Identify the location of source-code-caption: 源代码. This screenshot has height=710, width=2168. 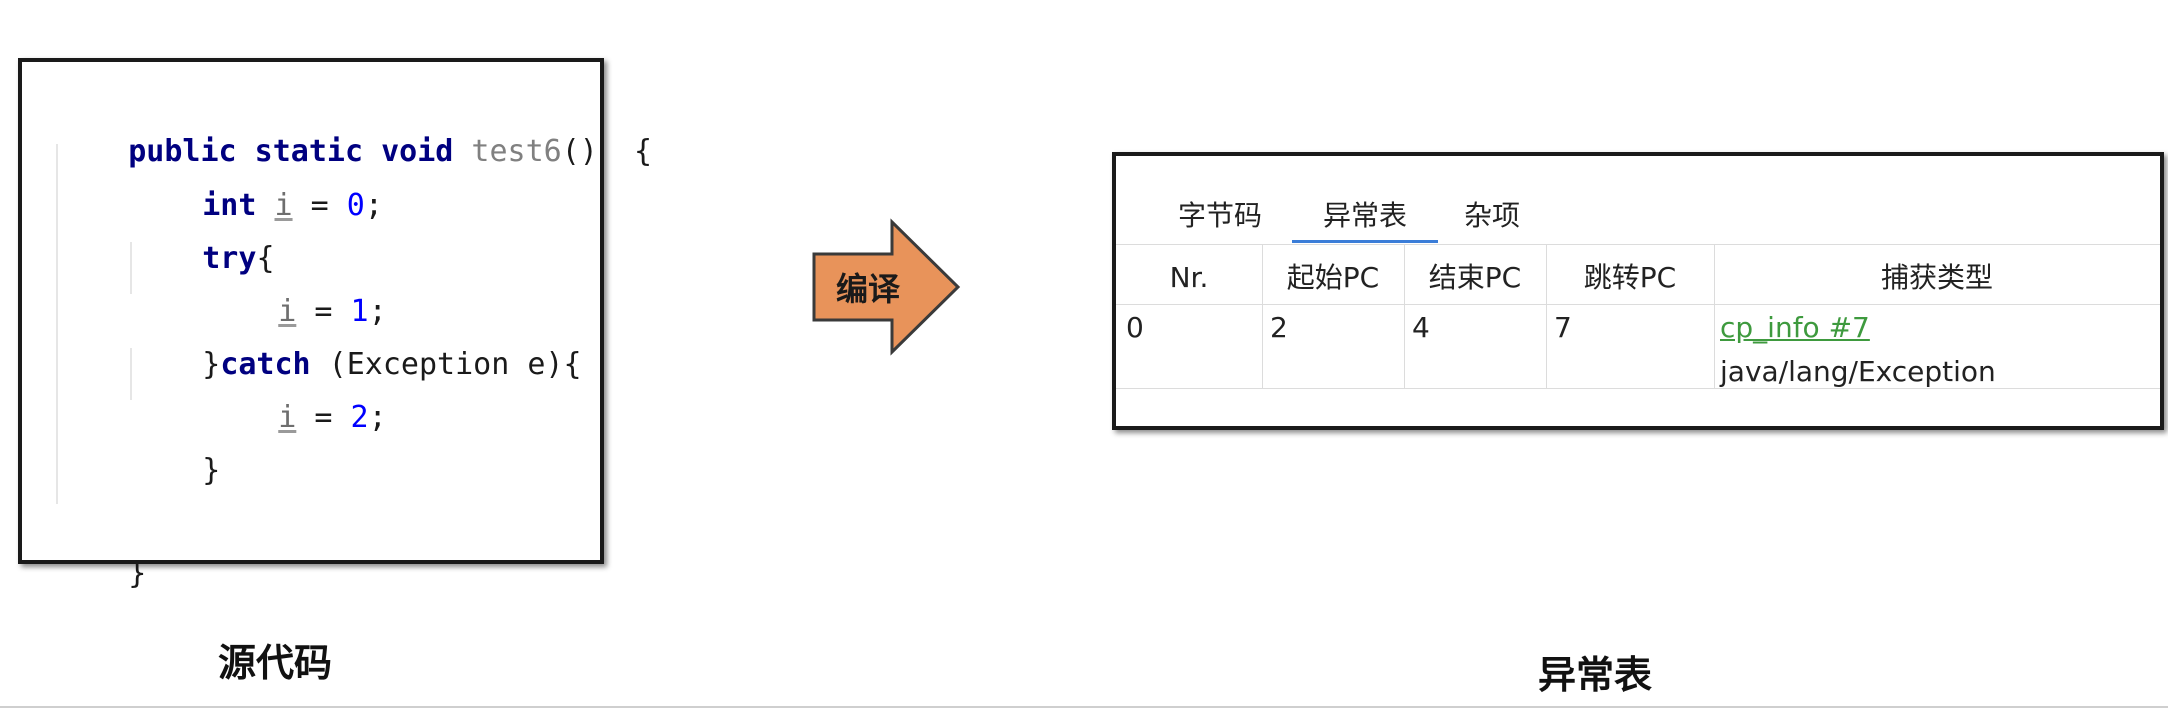
(275, 663).